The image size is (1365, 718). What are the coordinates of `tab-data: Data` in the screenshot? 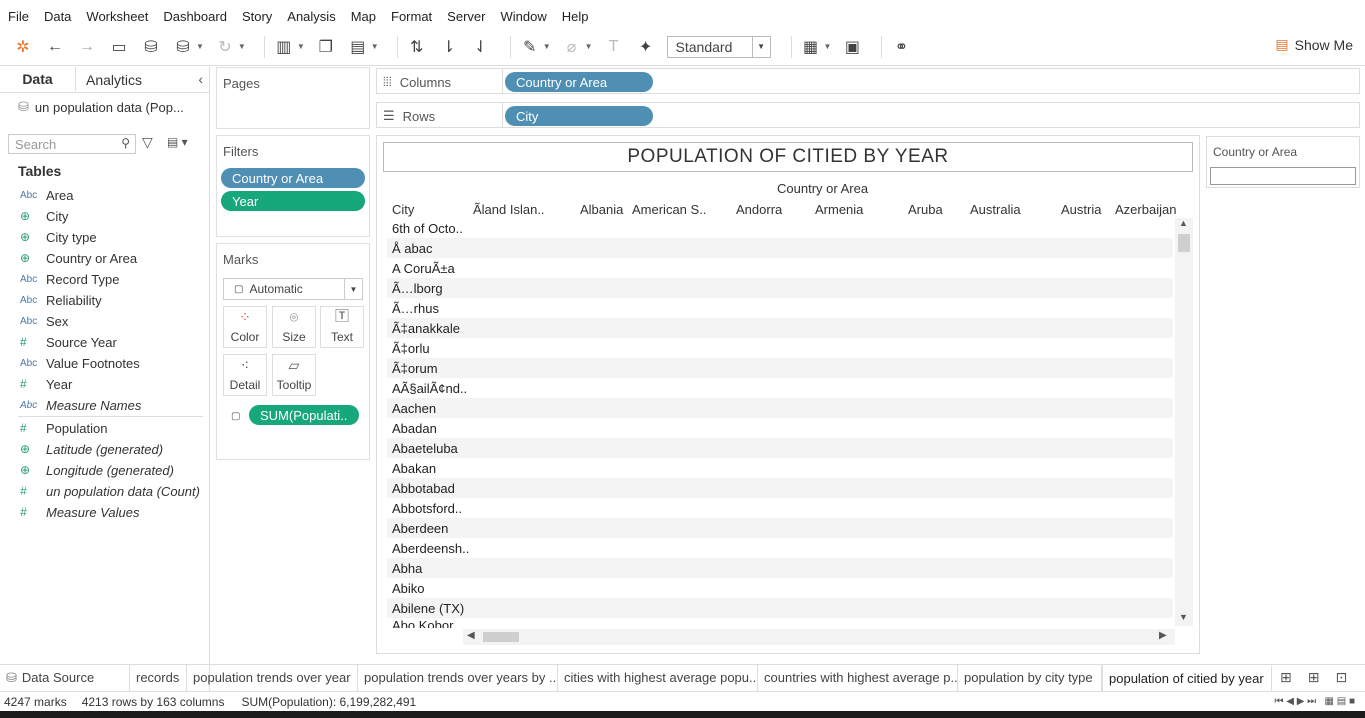 It's located at (38, 79).